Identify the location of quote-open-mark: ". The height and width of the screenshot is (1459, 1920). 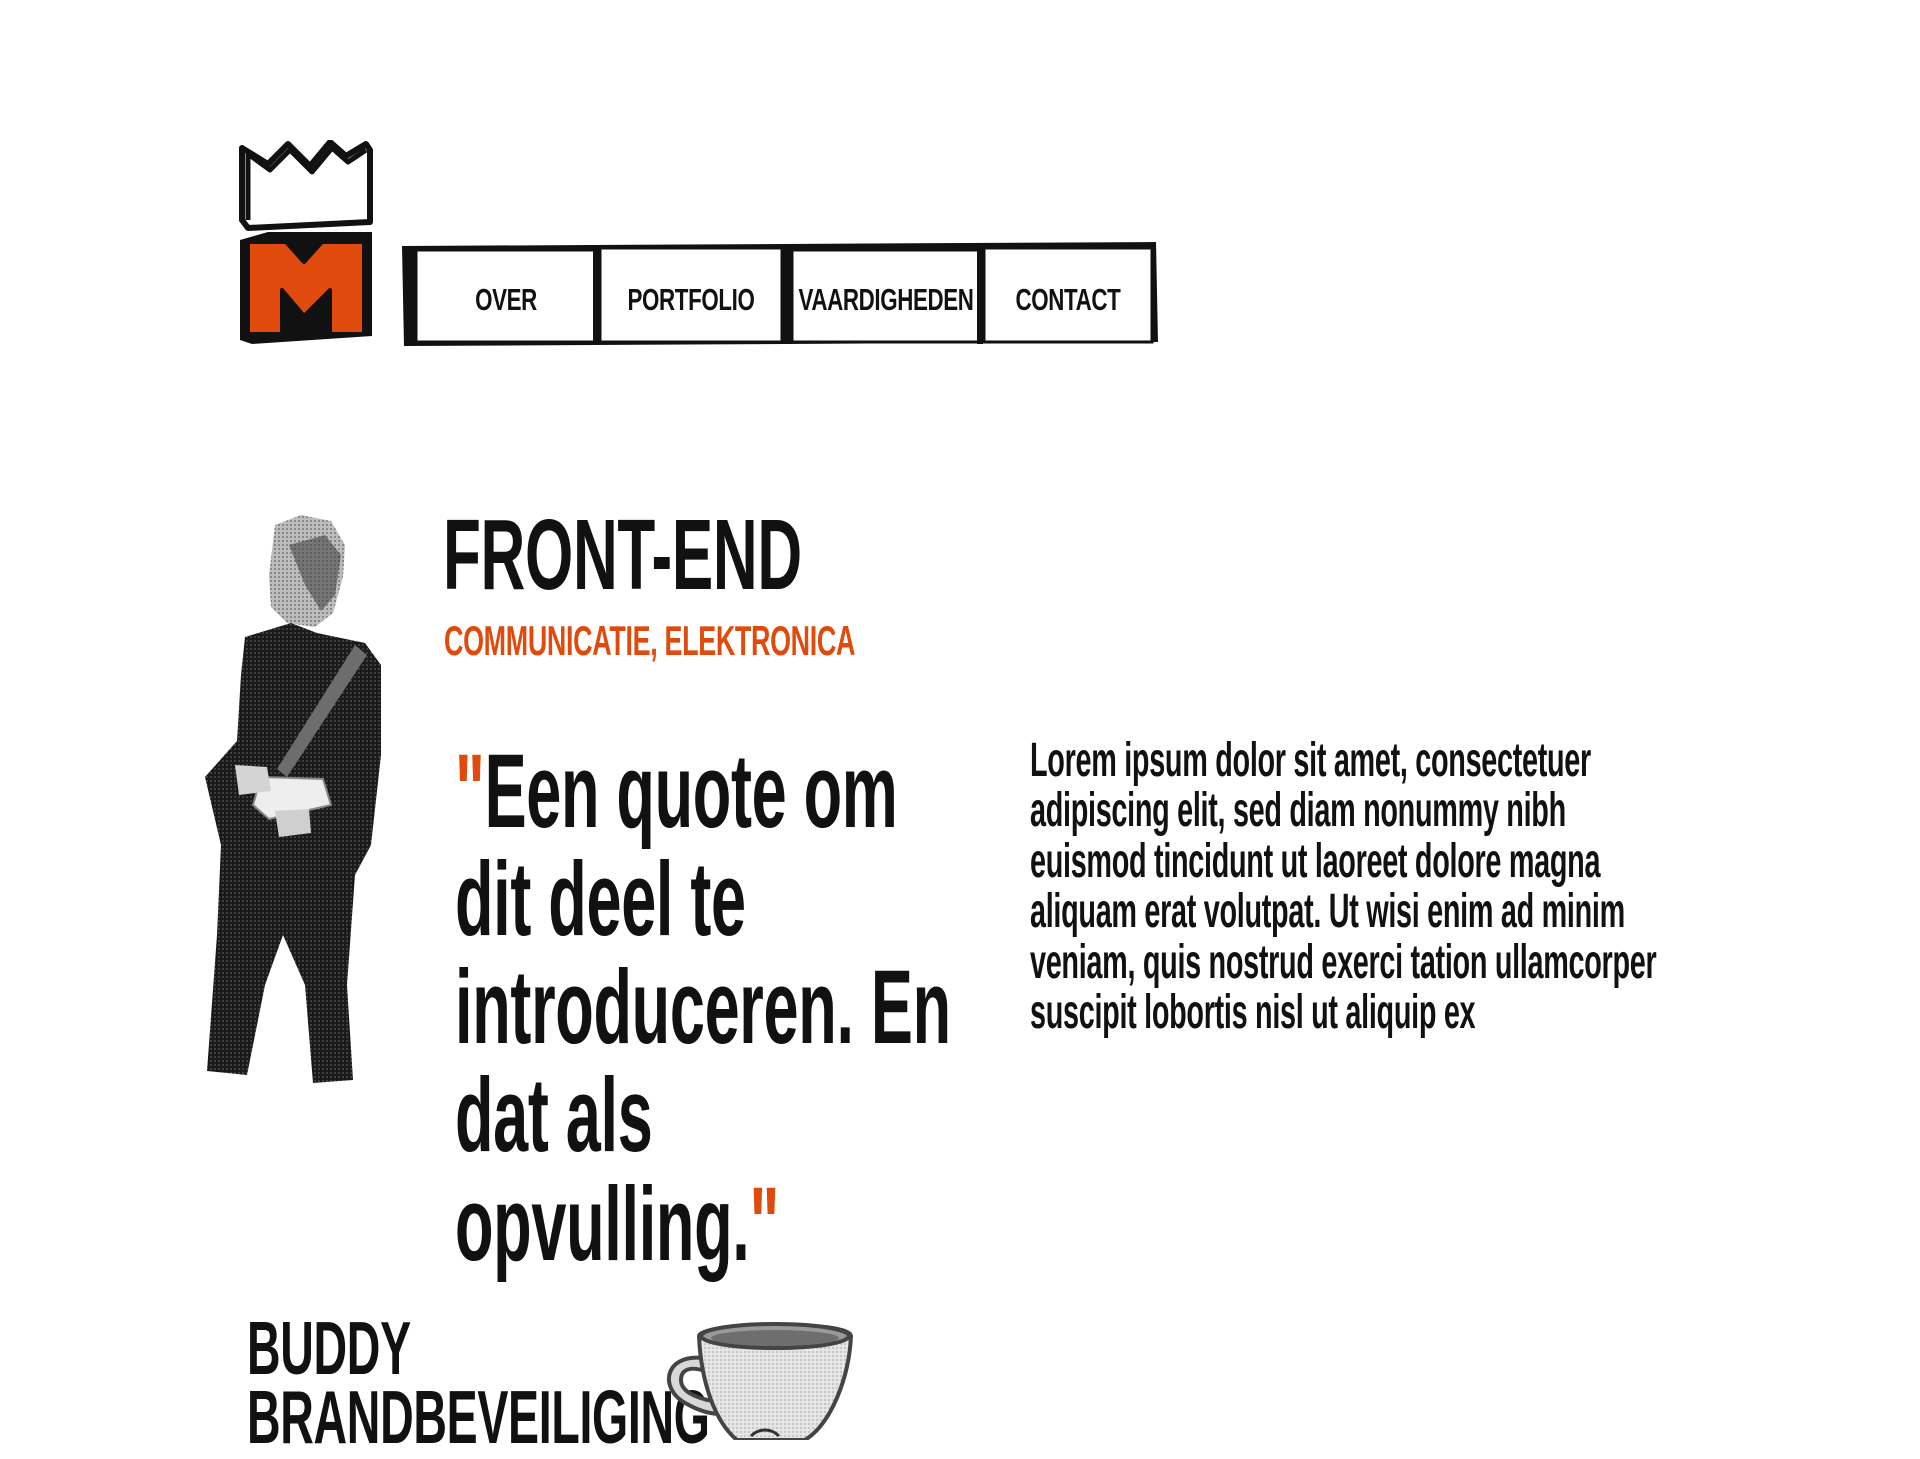
(470, 791).